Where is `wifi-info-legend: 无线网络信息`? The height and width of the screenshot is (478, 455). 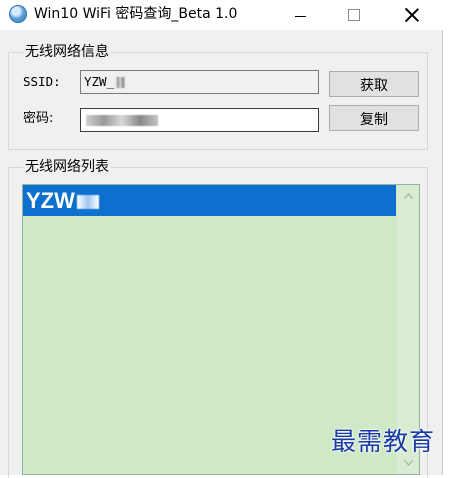
wifi-info-legend: 无线网络信息 is located at coordinates (67, 52).